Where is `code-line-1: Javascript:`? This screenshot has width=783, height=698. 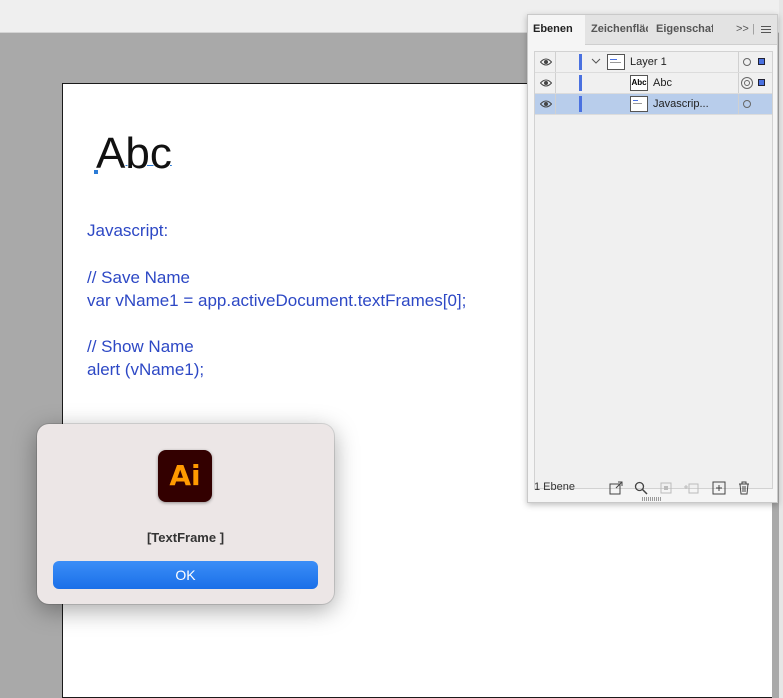
code-line-1: Javascript: is located at coordinates (127, 231).